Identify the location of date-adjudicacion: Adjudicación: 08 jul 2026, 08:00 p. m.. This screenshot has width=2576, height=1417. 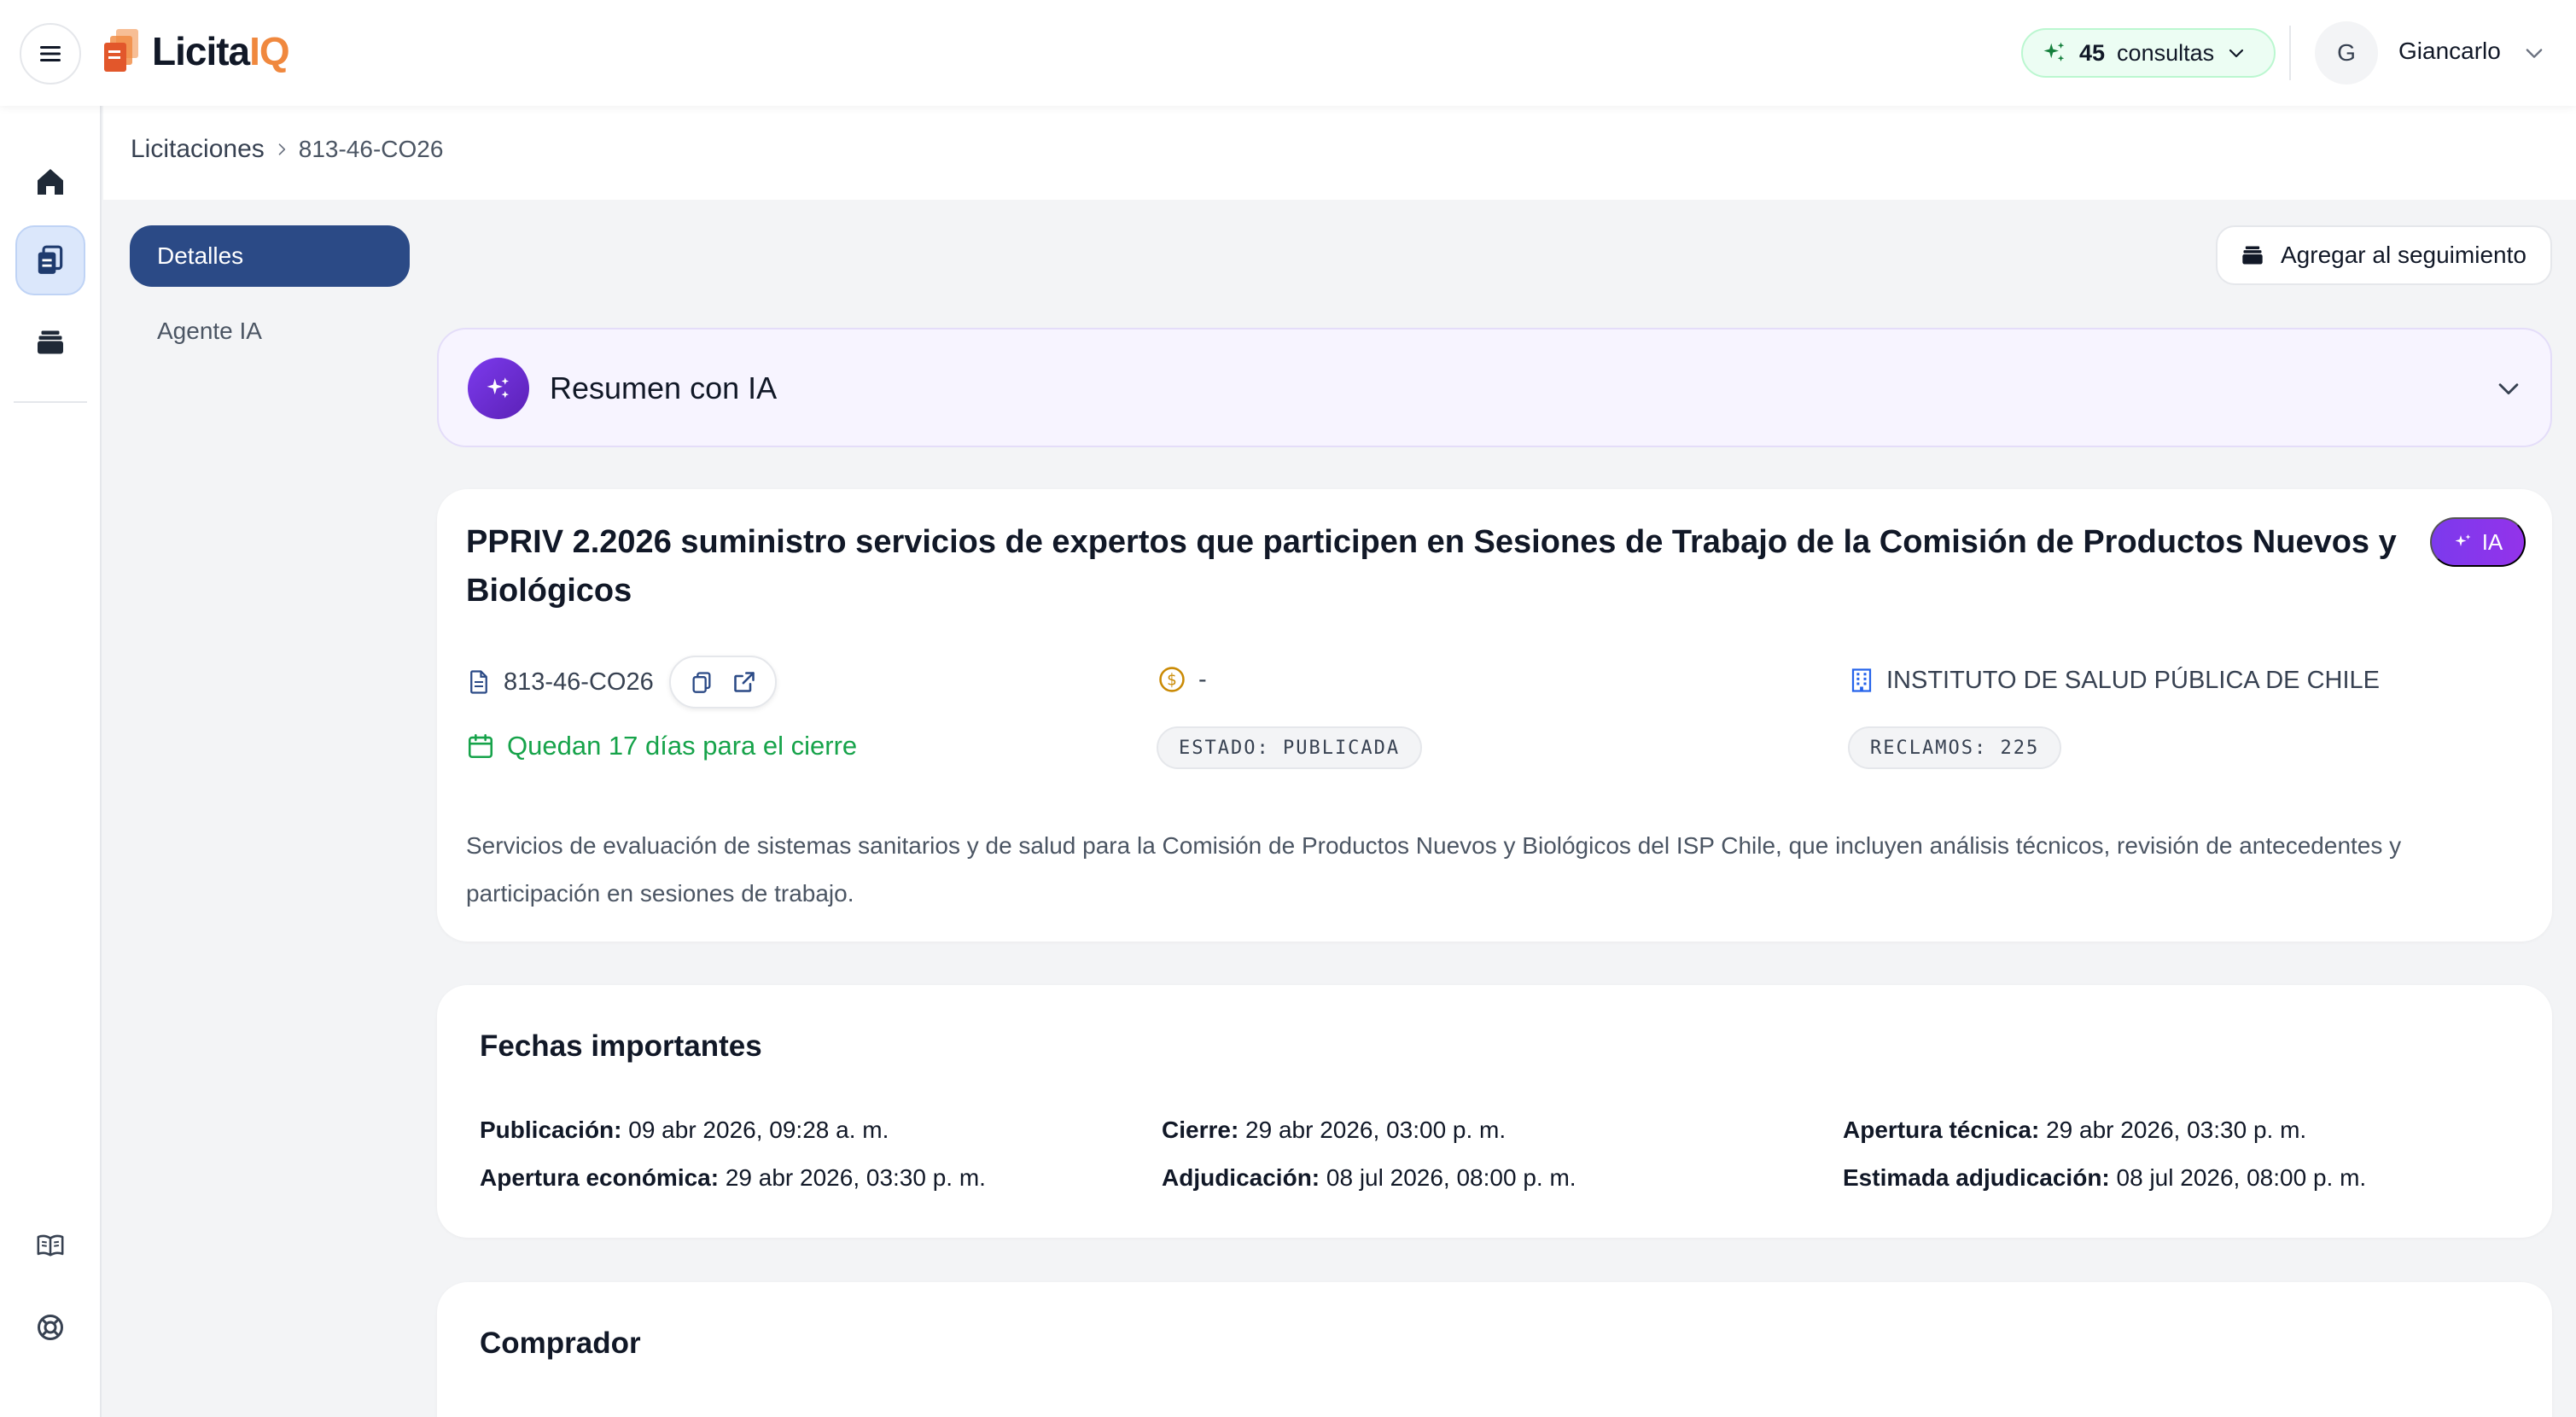
(1369, 1178).